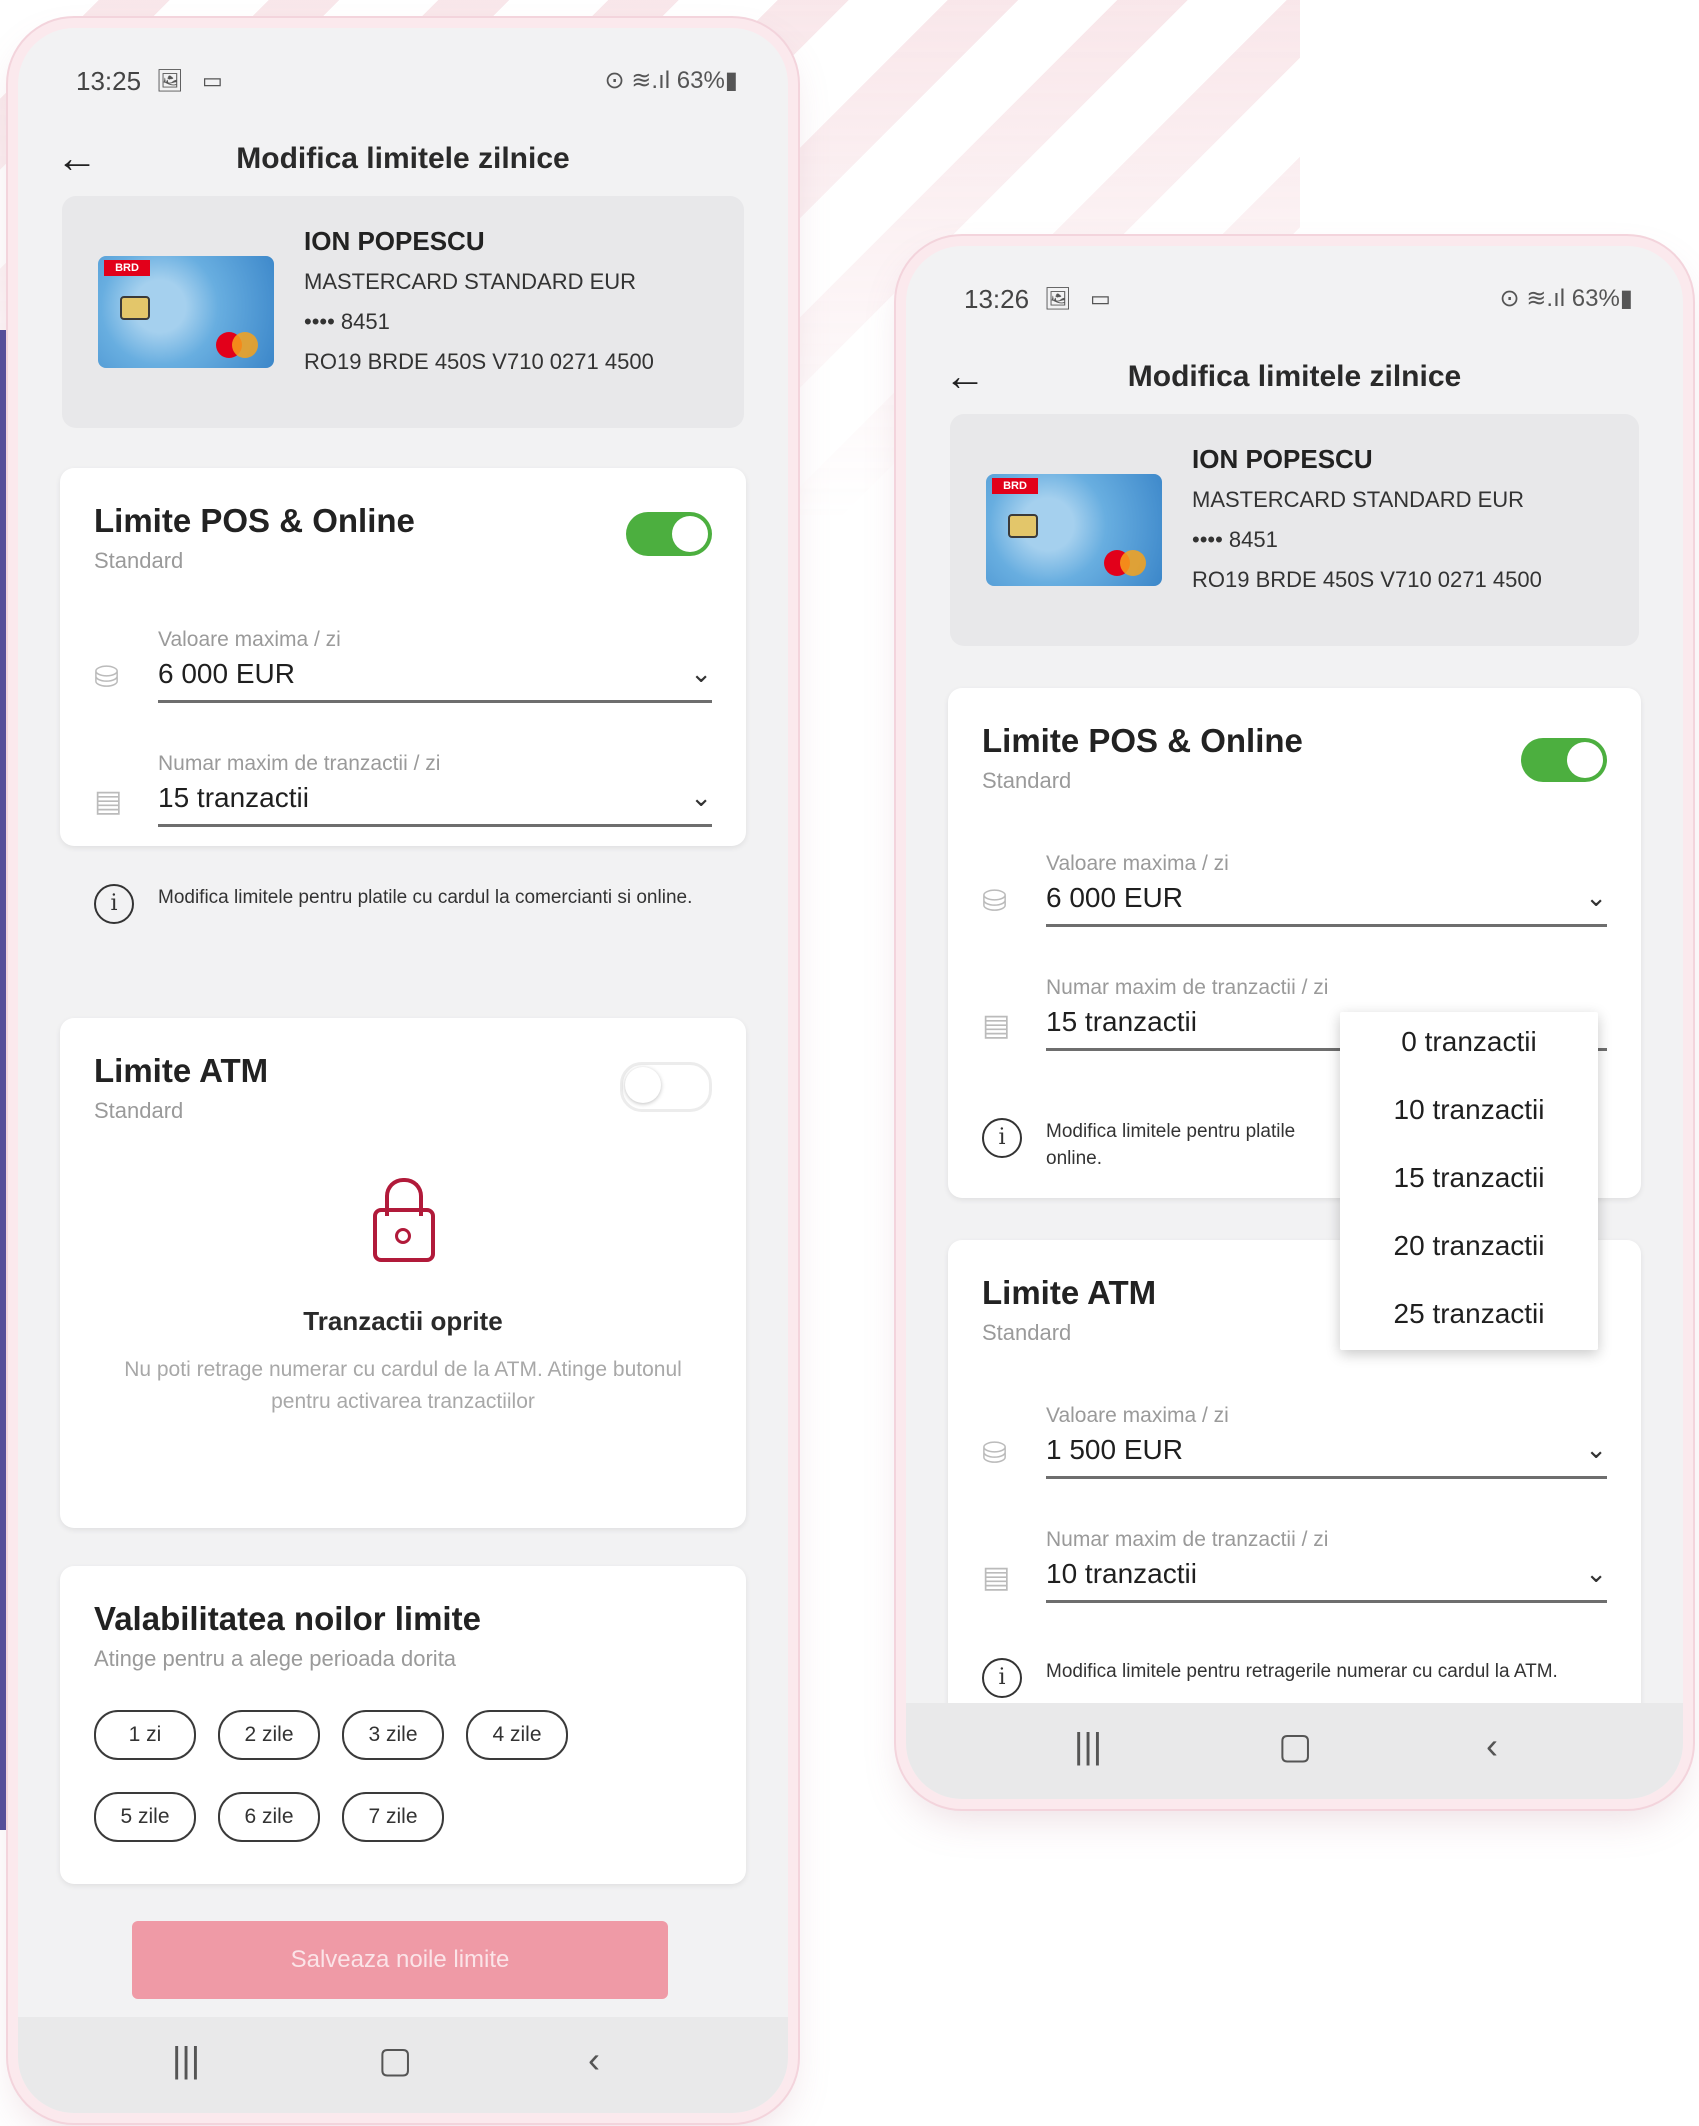  What do you see at coordinates (275, 1658) in the screenshot?
I see `validity-subtitle: Atinge pentru a alege perioada dorita` at bounding box center [275, 1658].